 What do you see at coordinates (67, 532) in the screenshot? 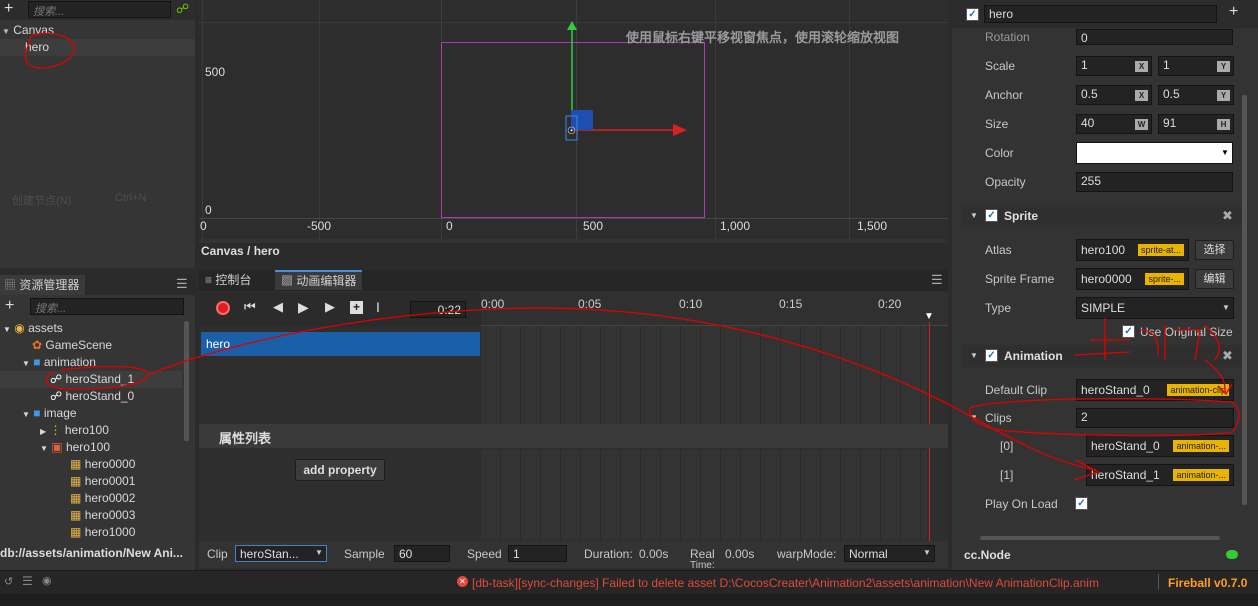
I see `asset-item-hero1000: ▦ hero1000` at bounding box center [67, 532].